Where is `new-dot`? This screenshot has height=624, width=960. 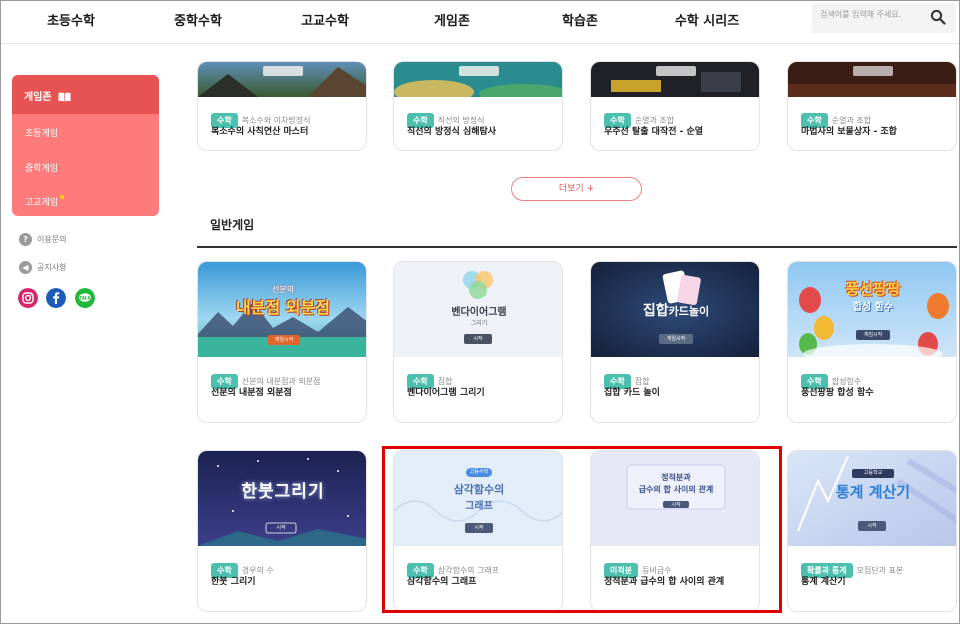
new-dot is located at coordinates (62, 197).